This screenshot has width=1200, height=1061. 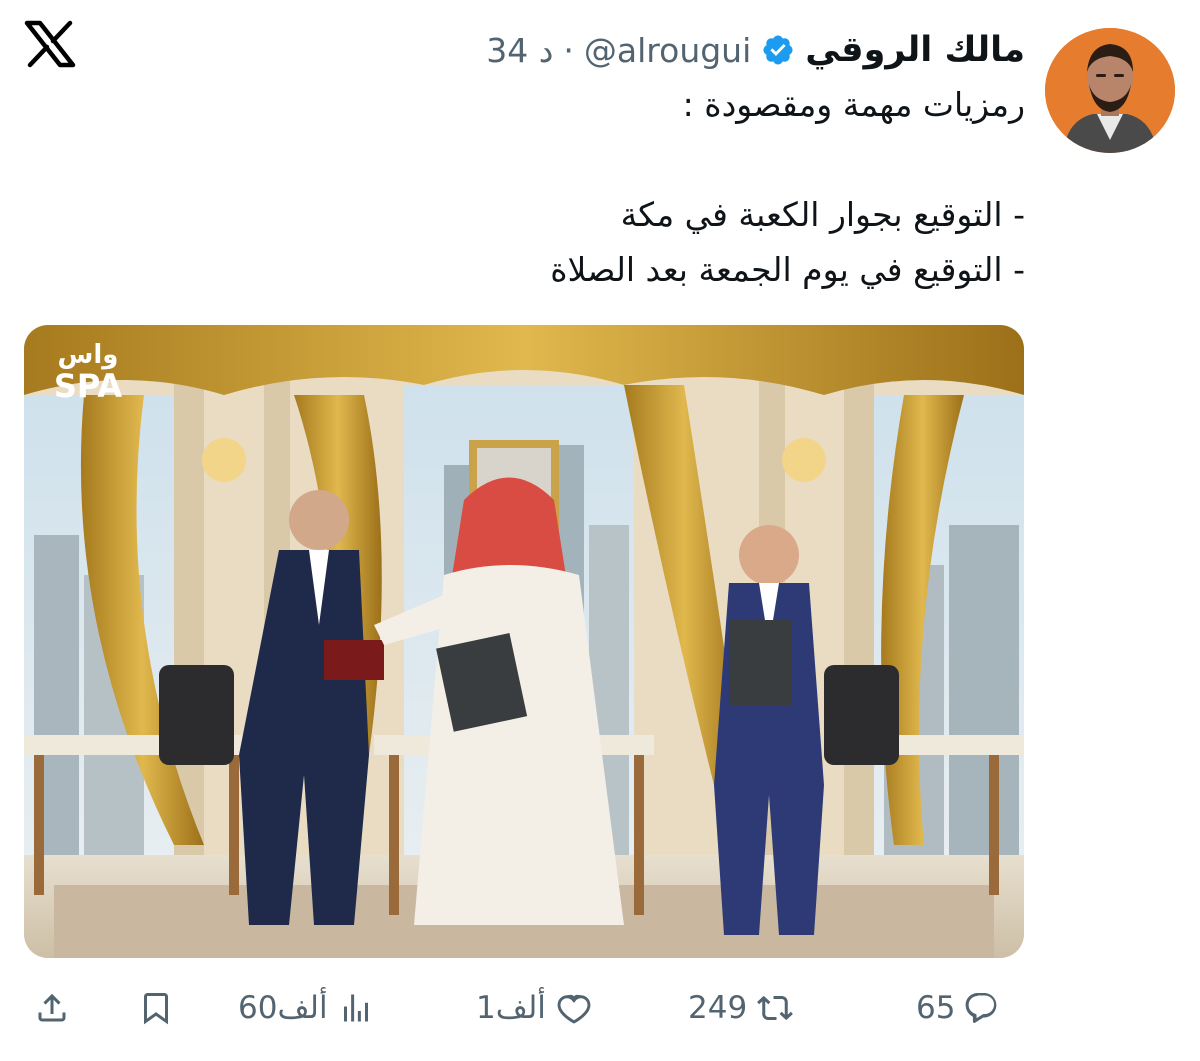 What do you see at coordinates (600, 4) in the screenshot?
I see `previous-tweet-cutoff` at bounding box center [600, 4].